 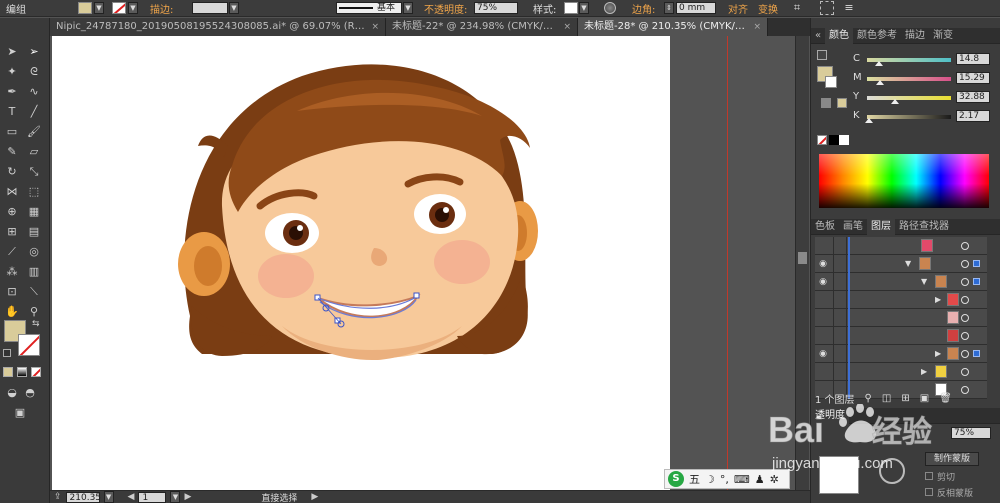 What do you see at coordinates (34, 272) in the screenshot?
I see `graph-tool-icon: ▥` at bounding box center [34, 272].